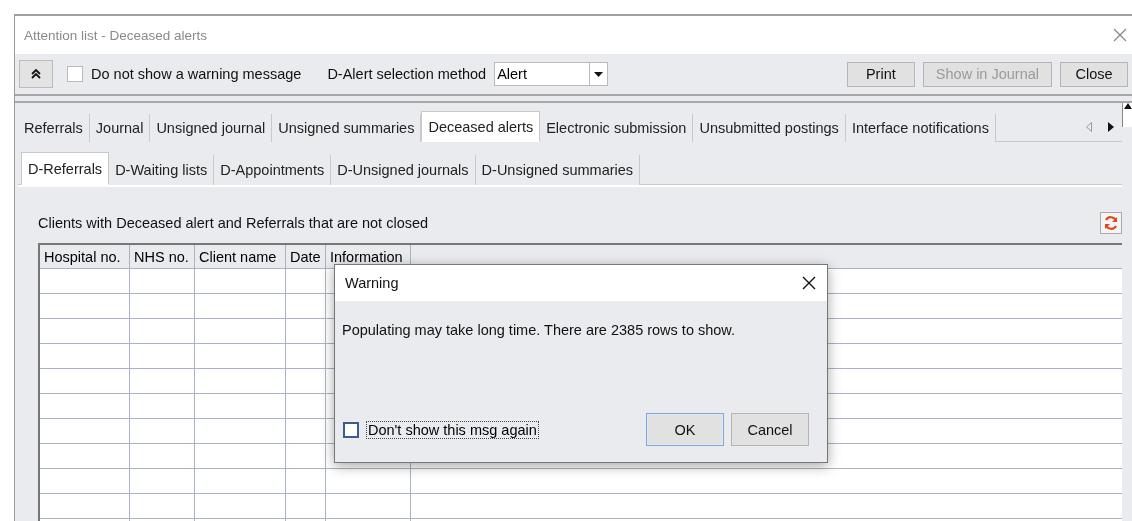  What do you see at coordinates (407, 74) in the screenshot?
I see `selection-method-label: D-Alert selection method` at bounding box center [407, 74].